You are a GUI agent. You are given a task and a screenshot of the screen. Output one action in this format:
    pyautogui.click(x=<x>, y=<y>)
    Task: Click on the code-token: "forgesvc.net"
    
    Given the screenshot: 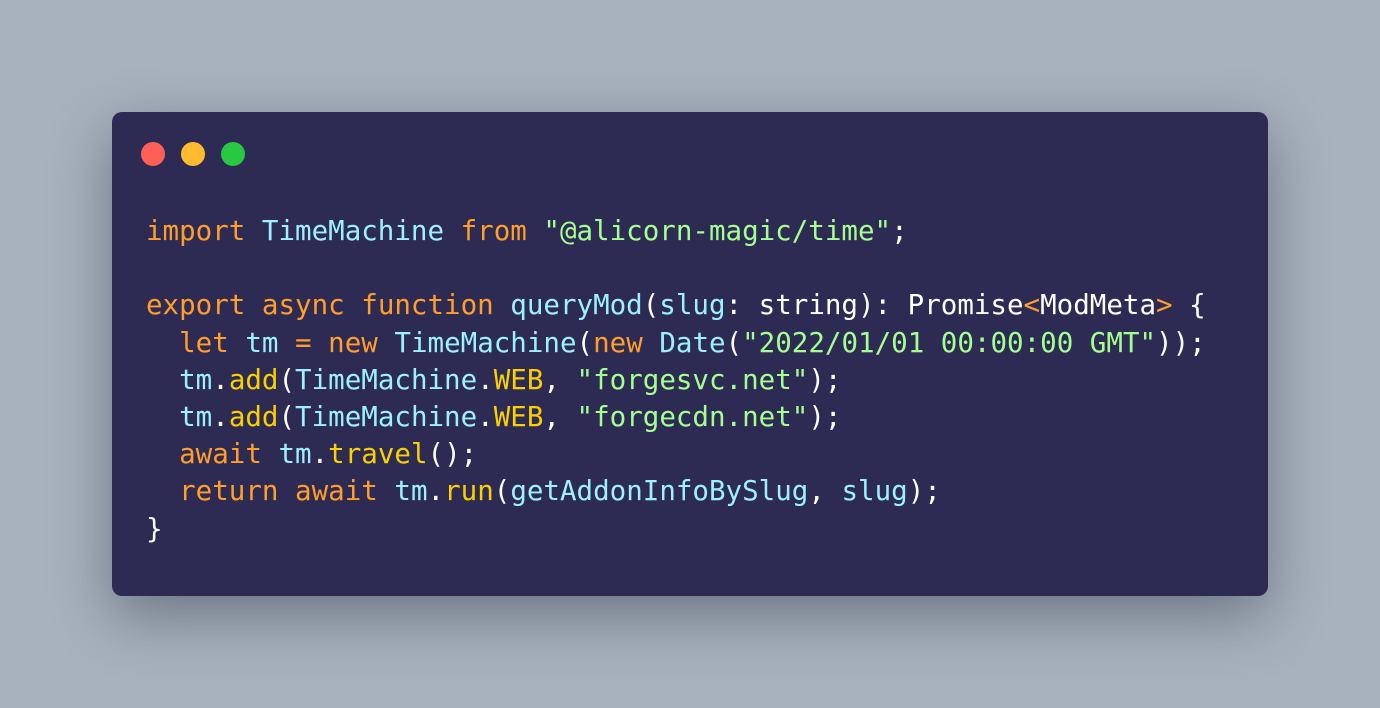 What is the action you would take?
    pyautogui.click(x=692, y=379)
    